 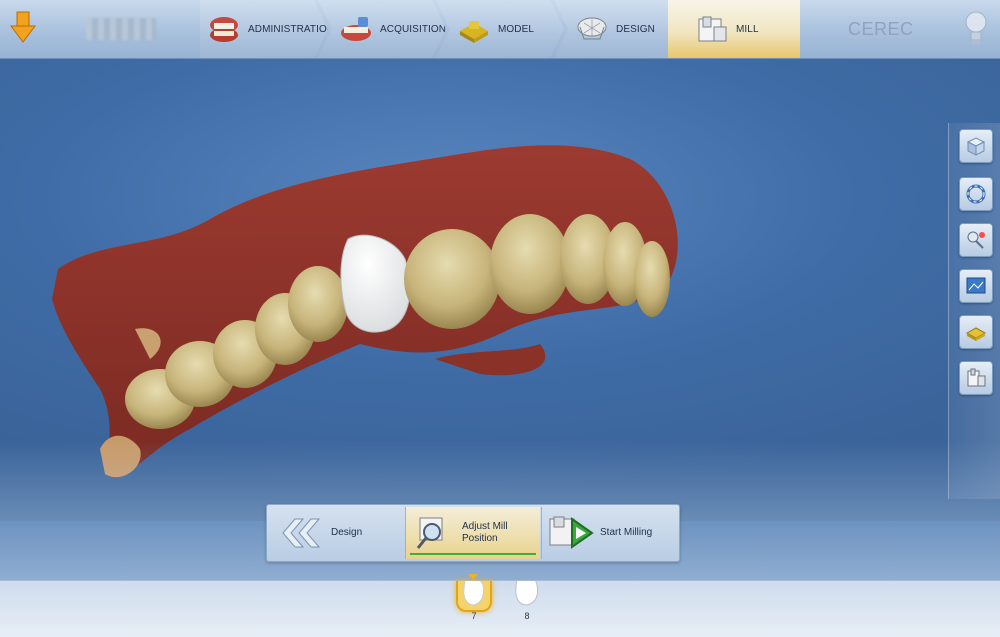 I want to click on mill-device-icon, so click(x=976, y=377).